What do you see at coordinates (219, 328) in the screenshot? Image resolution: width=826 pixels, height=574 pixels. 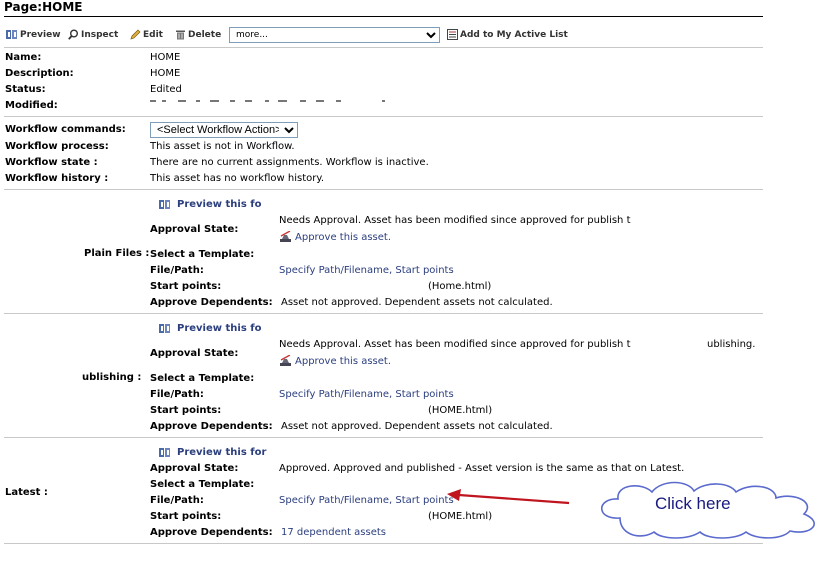 I see `preview-target-2-label: Preview this fo` at bounding box center [219, 328].